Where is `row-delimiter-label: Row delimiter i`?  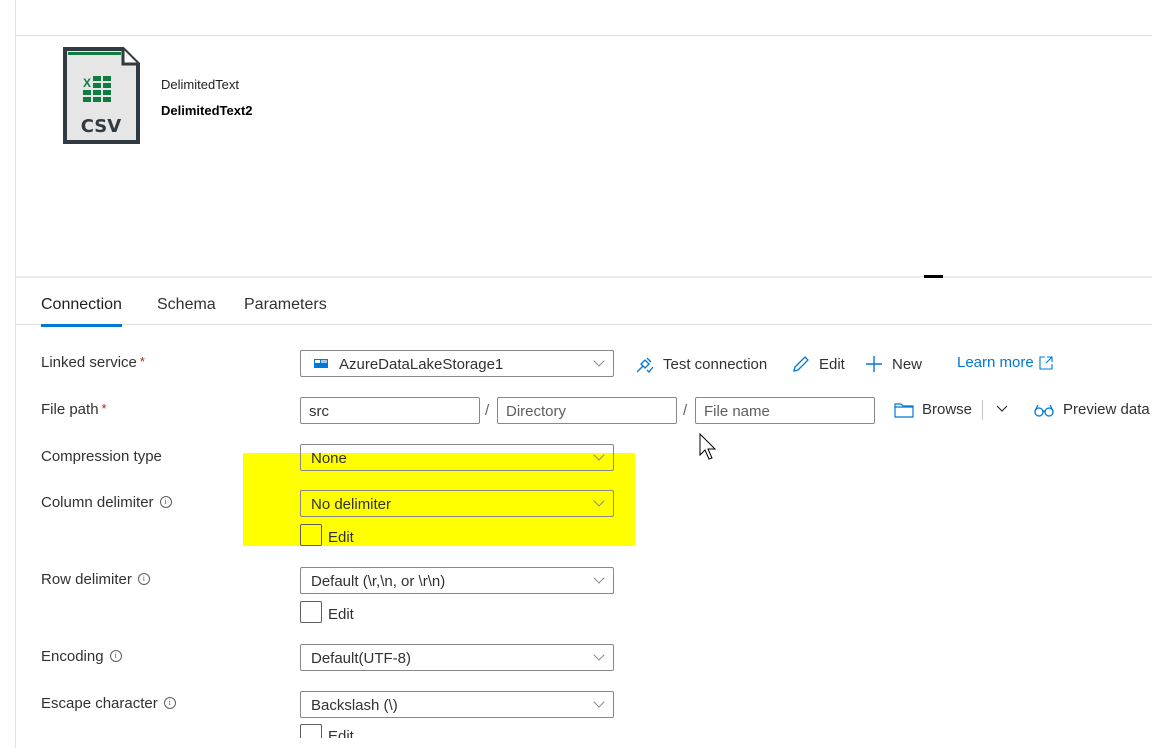 row-delimiter-label: Row delimiter i is located at coordinates (95, 579).